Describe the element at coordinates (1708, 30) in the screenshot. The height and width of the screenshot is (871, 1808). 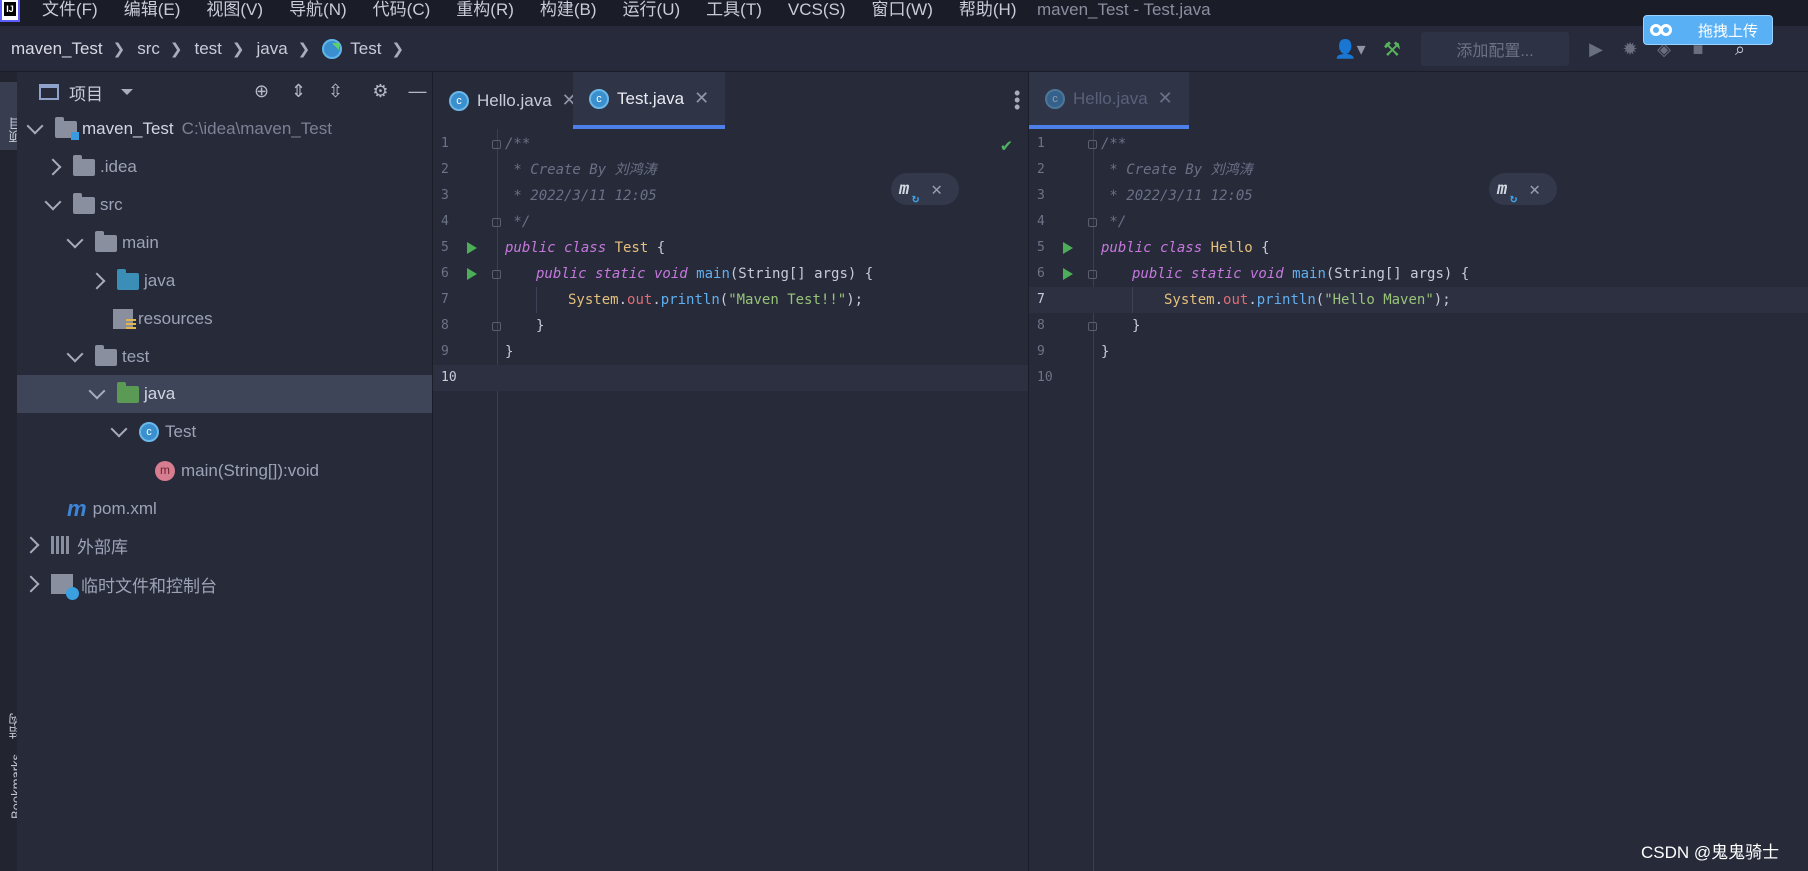
I see `upload-button: 拖拽上传` at that location.